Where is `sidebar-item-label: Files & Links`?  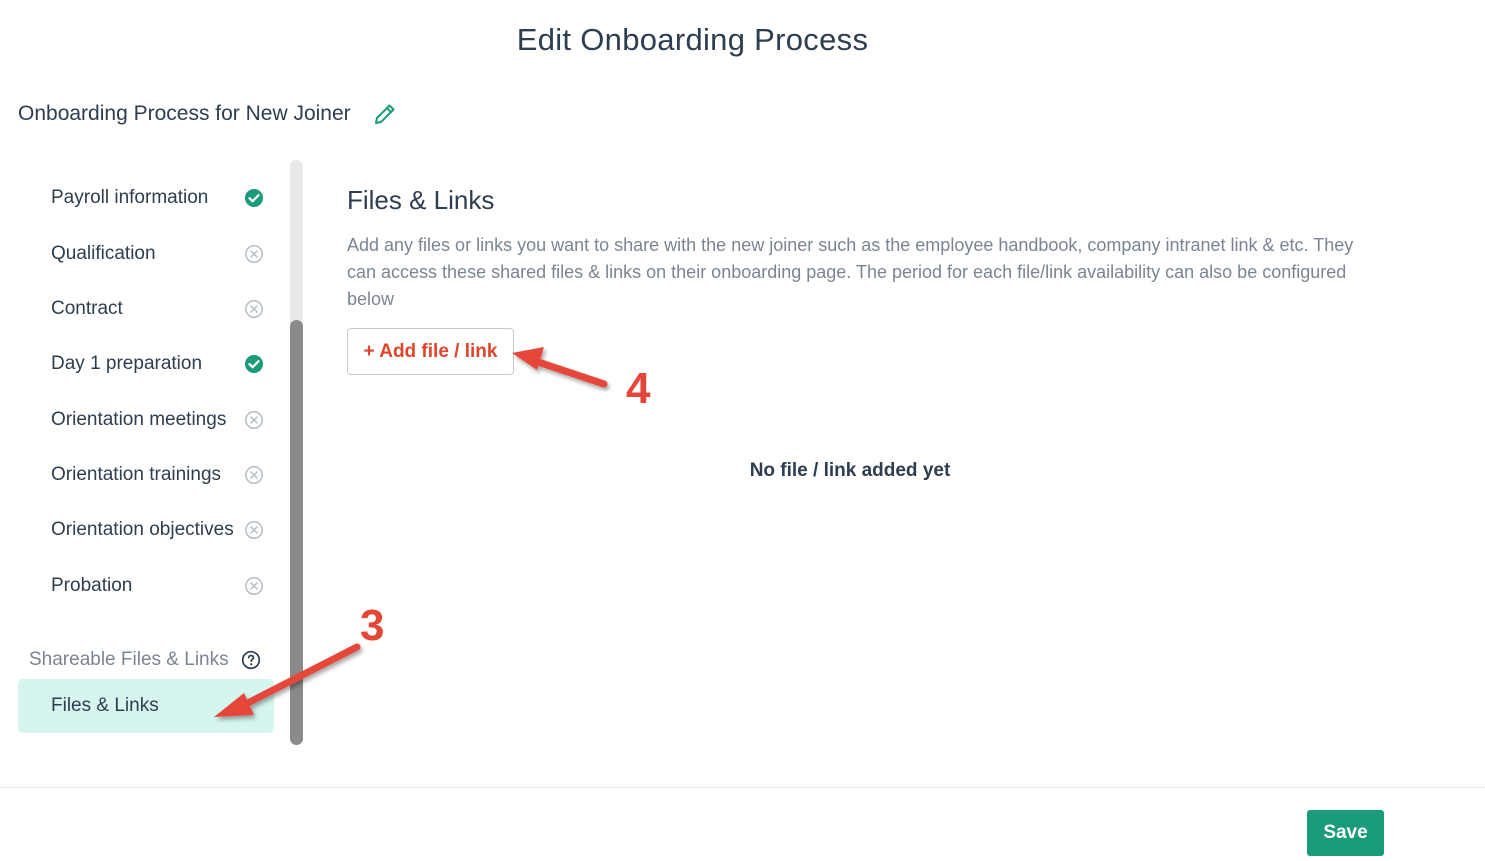
sidebar-item-label: Files & Links is located at coordinates (105, 705).